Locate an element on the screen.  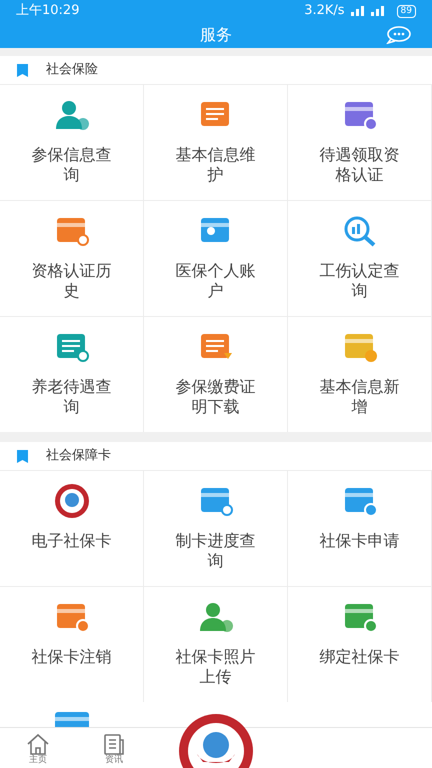
tile-label: 基本信息新增 is located at coordinates (359, 397).